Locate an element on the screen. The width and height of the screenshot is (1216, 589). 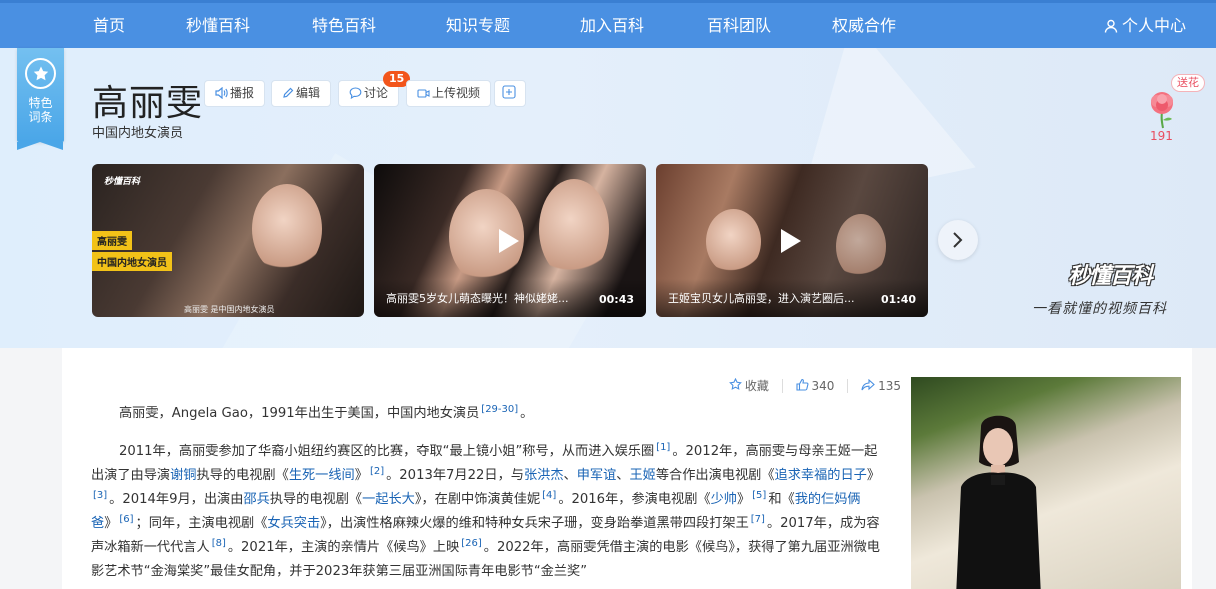
featured-entry-ribbon: 特色 词条 is located at coordinates (40, 99).